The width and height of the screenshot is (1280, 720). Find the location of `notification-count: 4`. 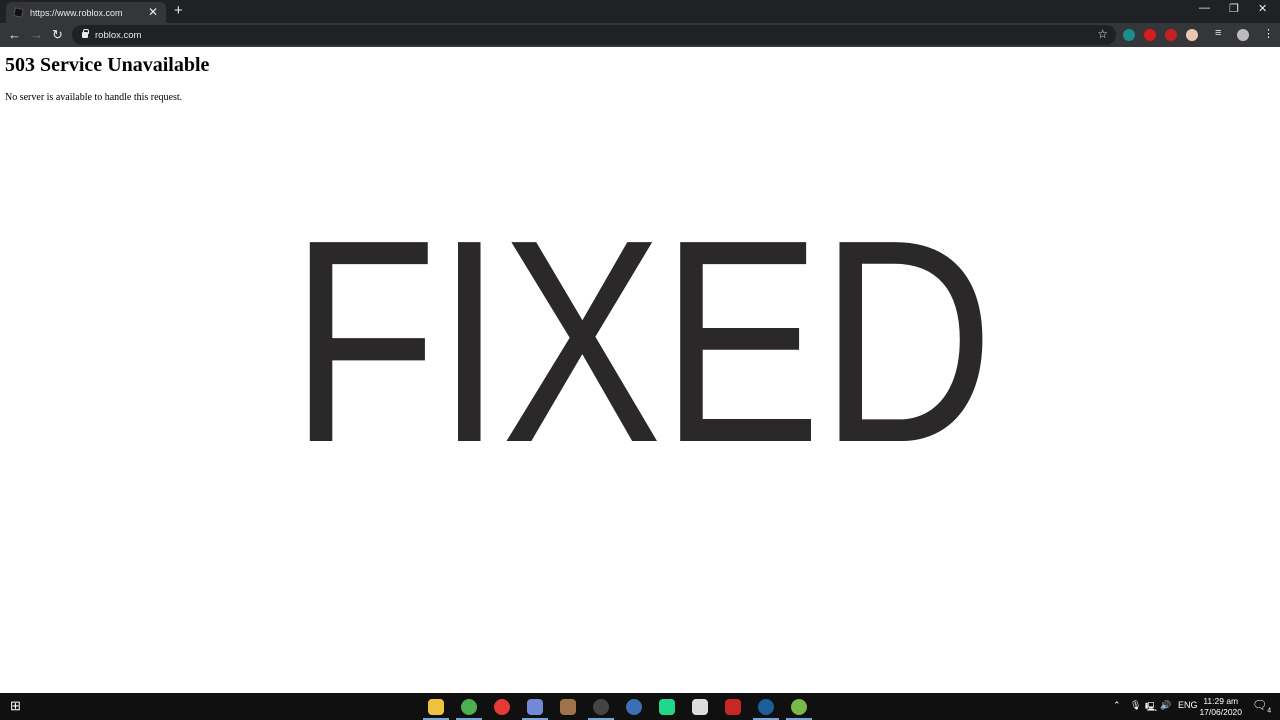

notification-count: 4 is located at coordinates (1269, 711).